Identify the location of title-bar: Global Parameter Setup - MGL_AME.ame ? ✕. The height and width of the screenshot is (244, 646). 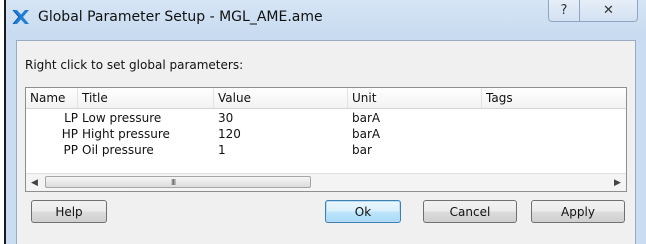
(326, 18).